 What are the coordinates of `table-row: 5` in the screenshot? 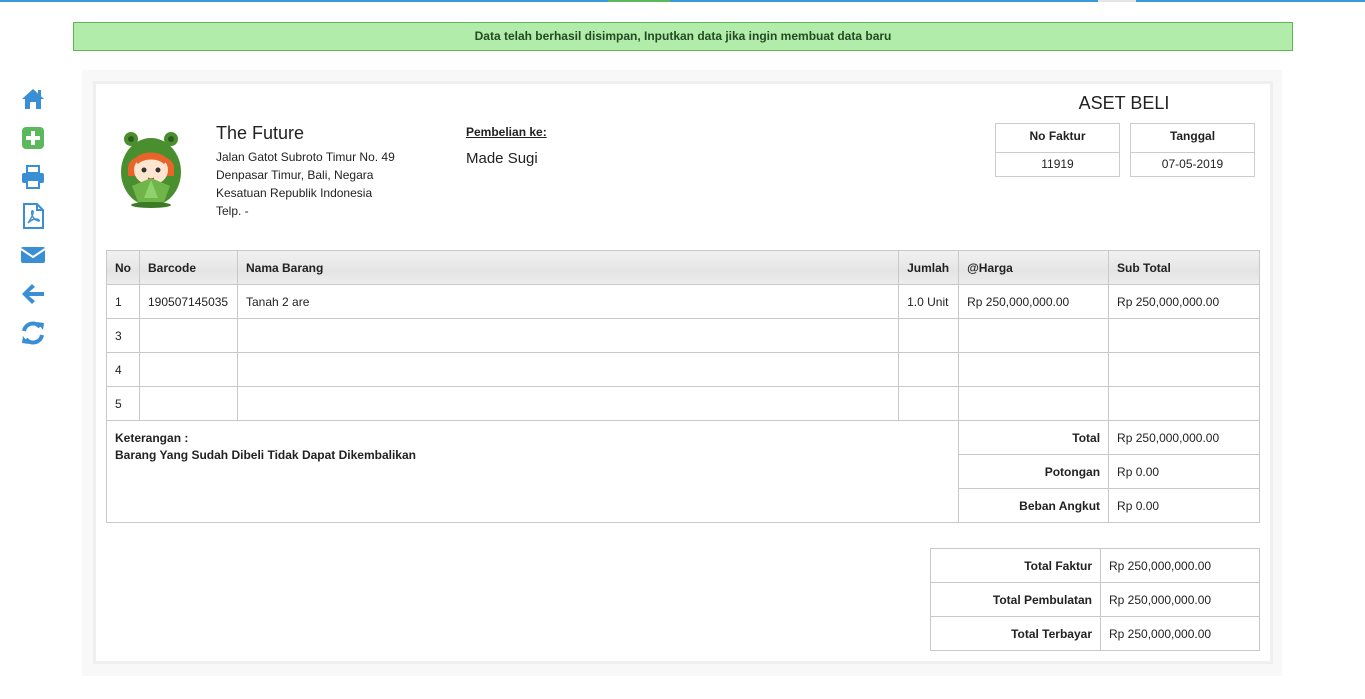 It's located at (683, 403).